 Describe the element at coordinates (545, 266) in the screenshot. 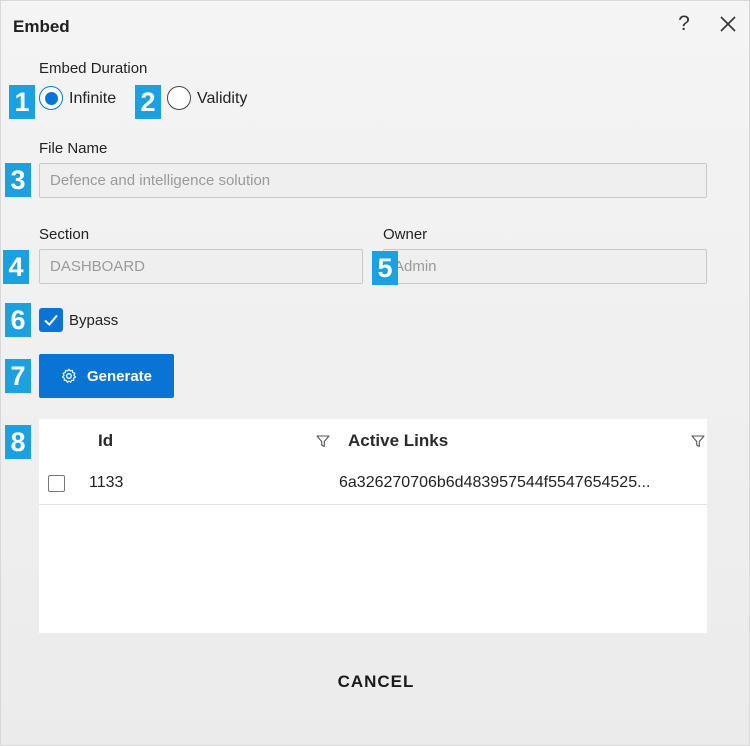

I see `owner-field: Admin` at that location.